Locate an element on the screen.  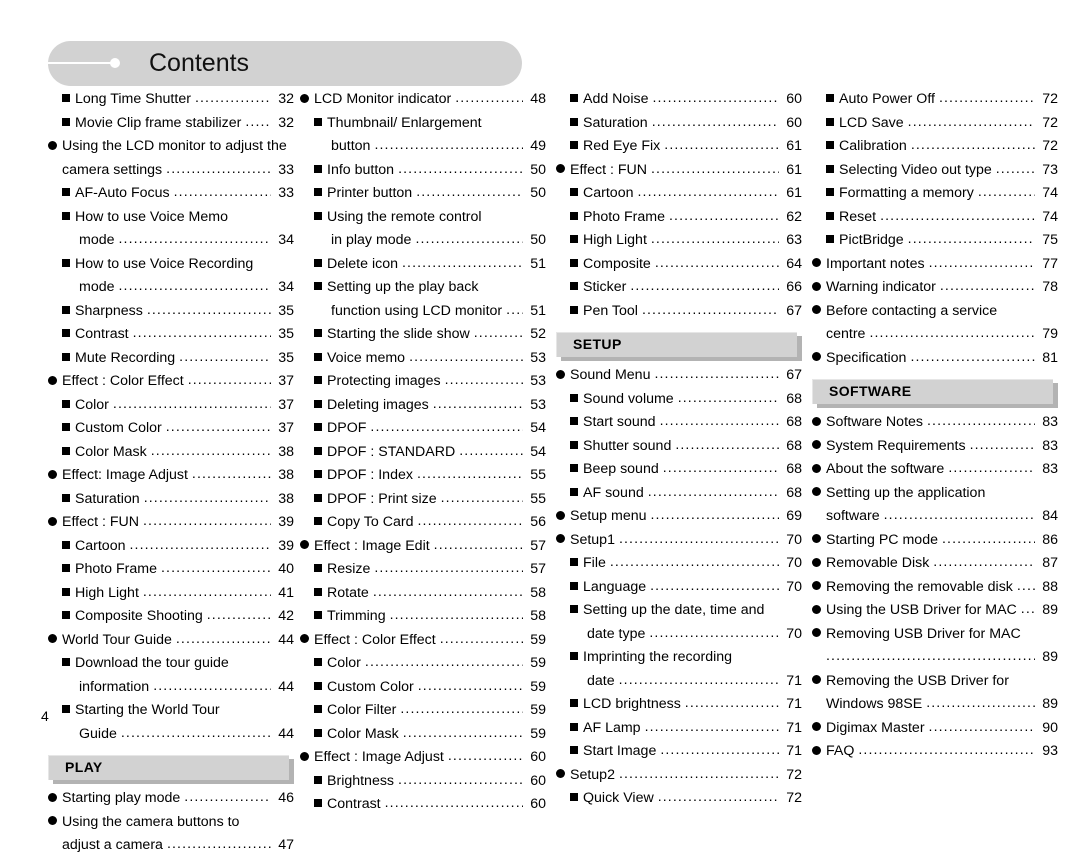
toc-entry: Setting up the date, time and is located at coordinates (679, 611).